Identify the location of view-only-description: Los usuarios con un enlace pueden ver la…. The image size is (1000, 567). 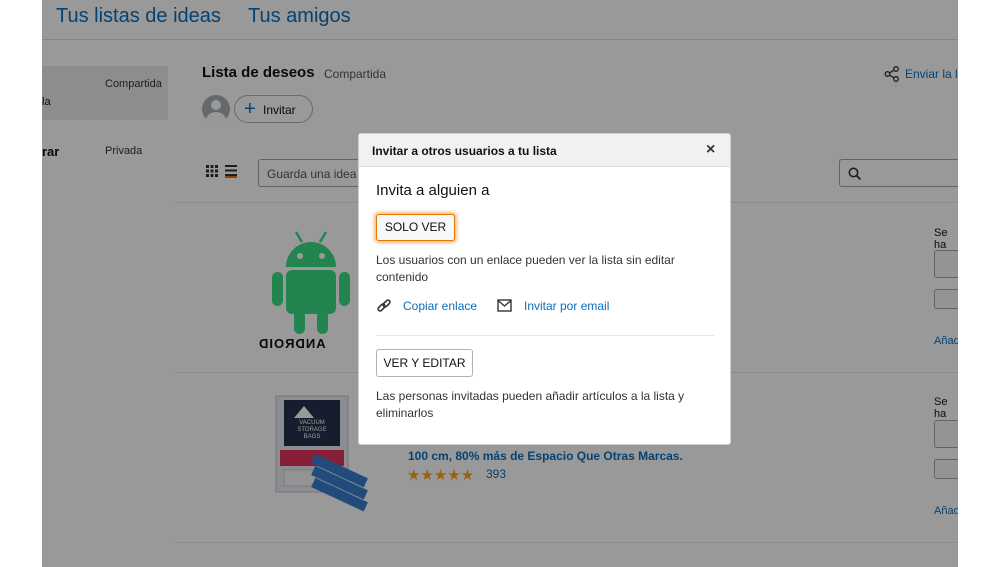
(525, 268).